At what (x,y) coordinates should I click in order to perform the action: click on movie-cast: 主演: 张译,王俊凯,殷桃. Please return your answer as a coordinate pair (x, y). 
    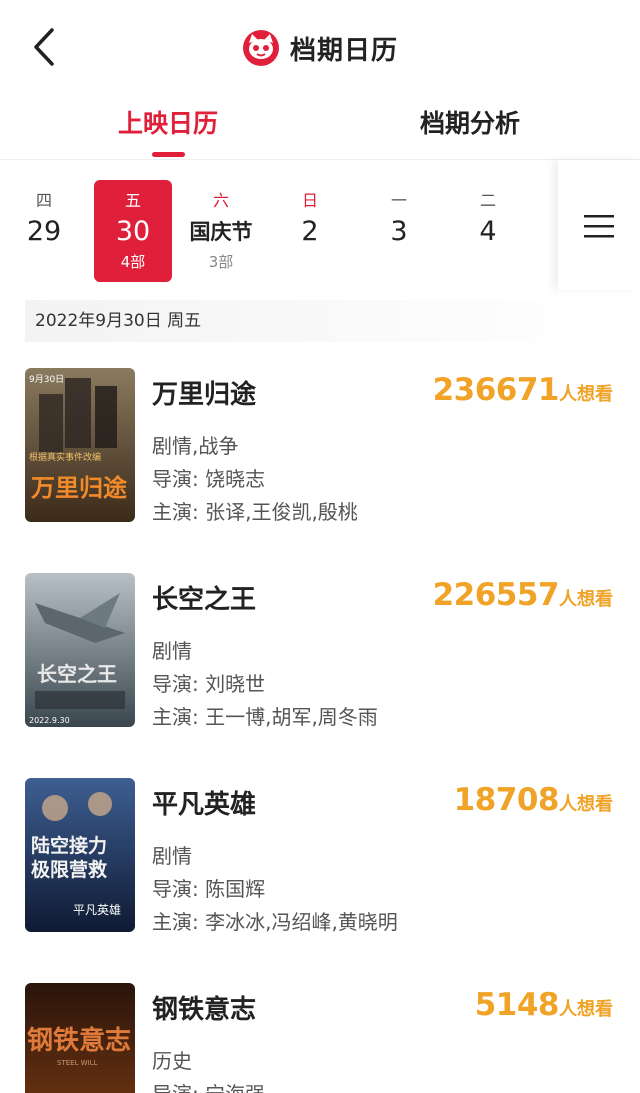
    Looking at the image, I should click on (255, 512).